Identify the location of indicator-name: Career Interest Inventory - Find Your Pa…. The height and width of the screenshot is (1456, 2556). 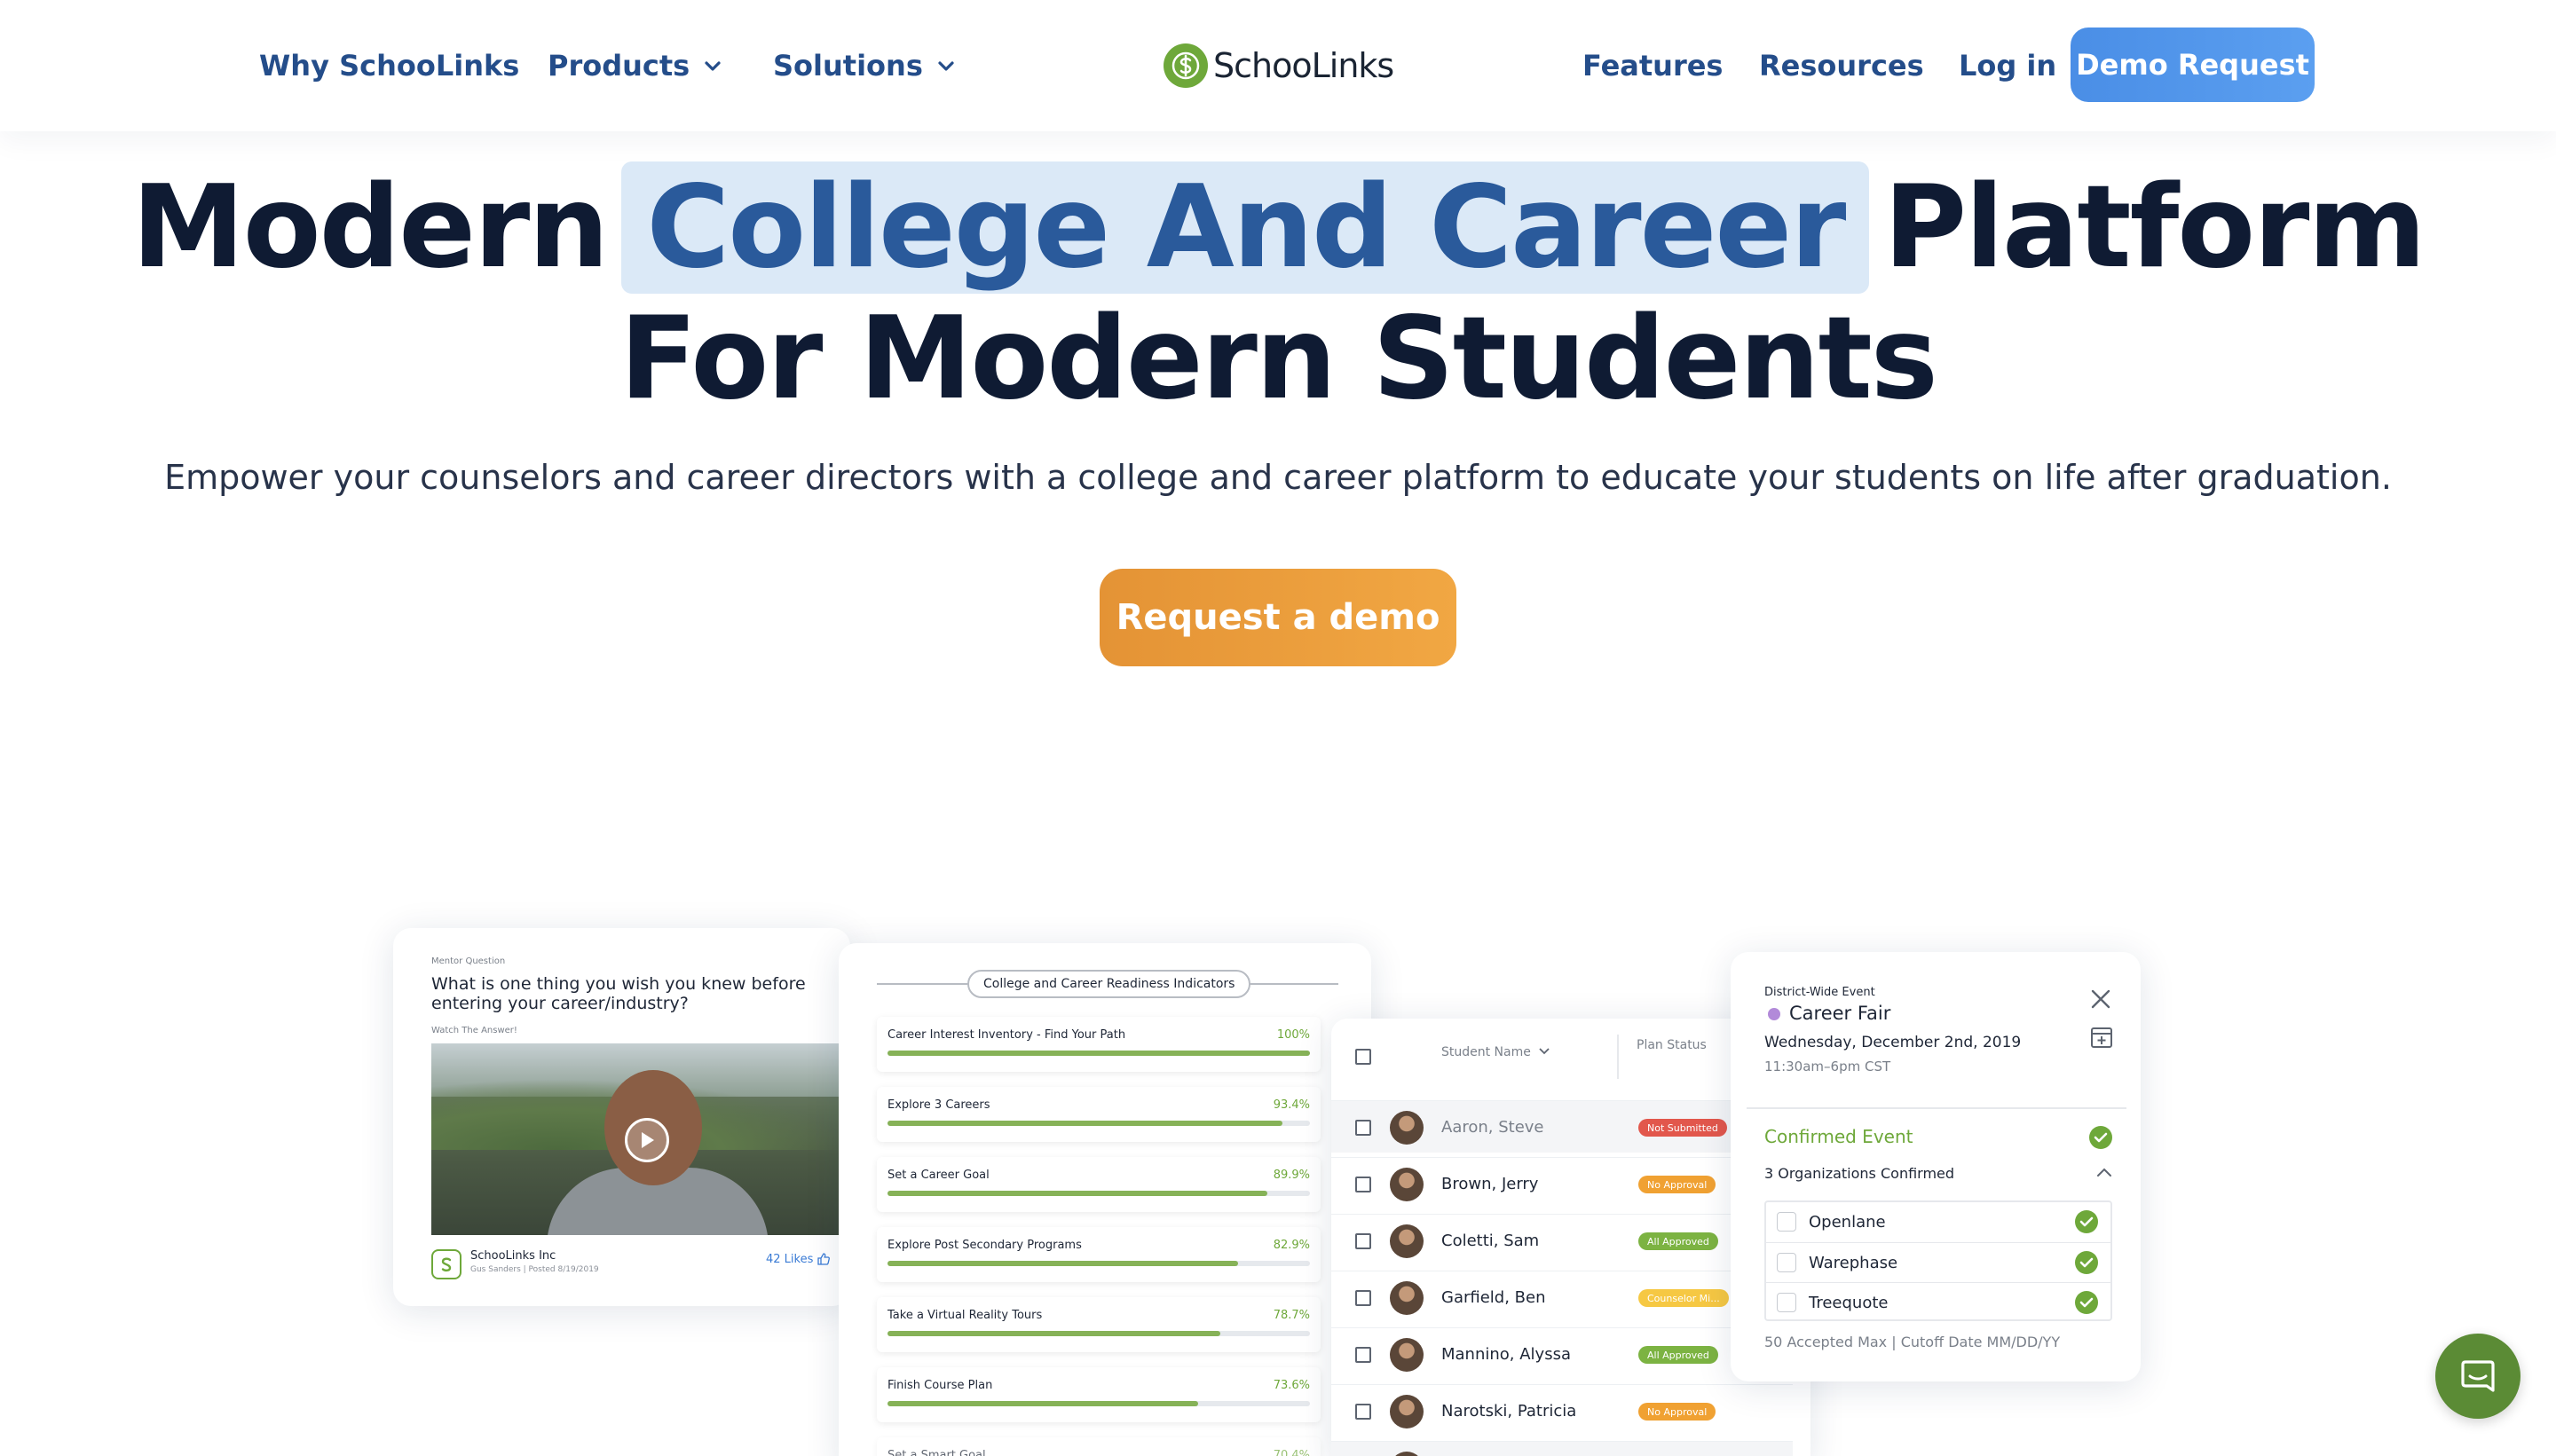
(1007, 1035).